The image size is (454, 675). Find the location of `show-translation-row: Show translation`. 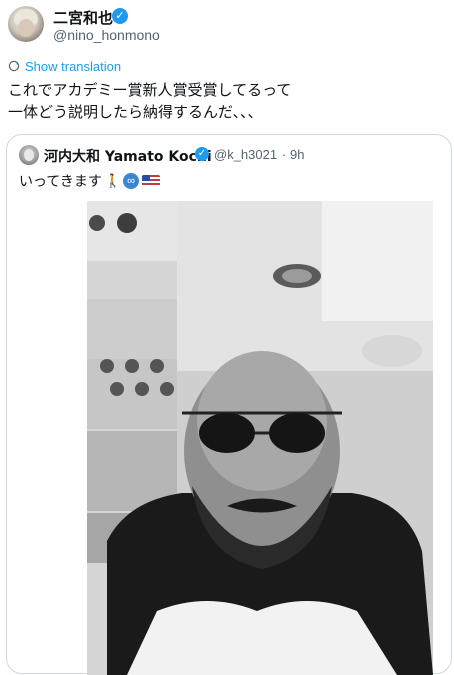

show-translation-row: Show translation is located at coordinates (64, 66).